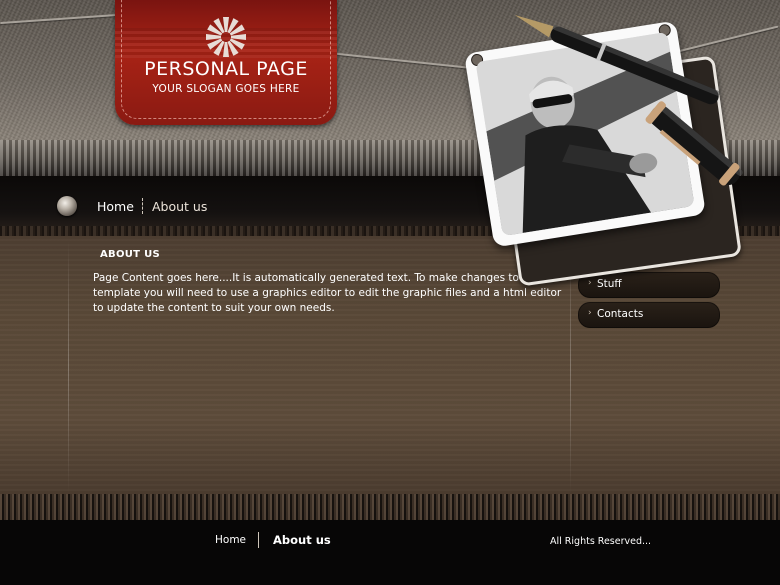  I want to click on site-logo-tag: PERSONAL PAGE YOUR SLOGAN GOES HERE, so click(226, 62).